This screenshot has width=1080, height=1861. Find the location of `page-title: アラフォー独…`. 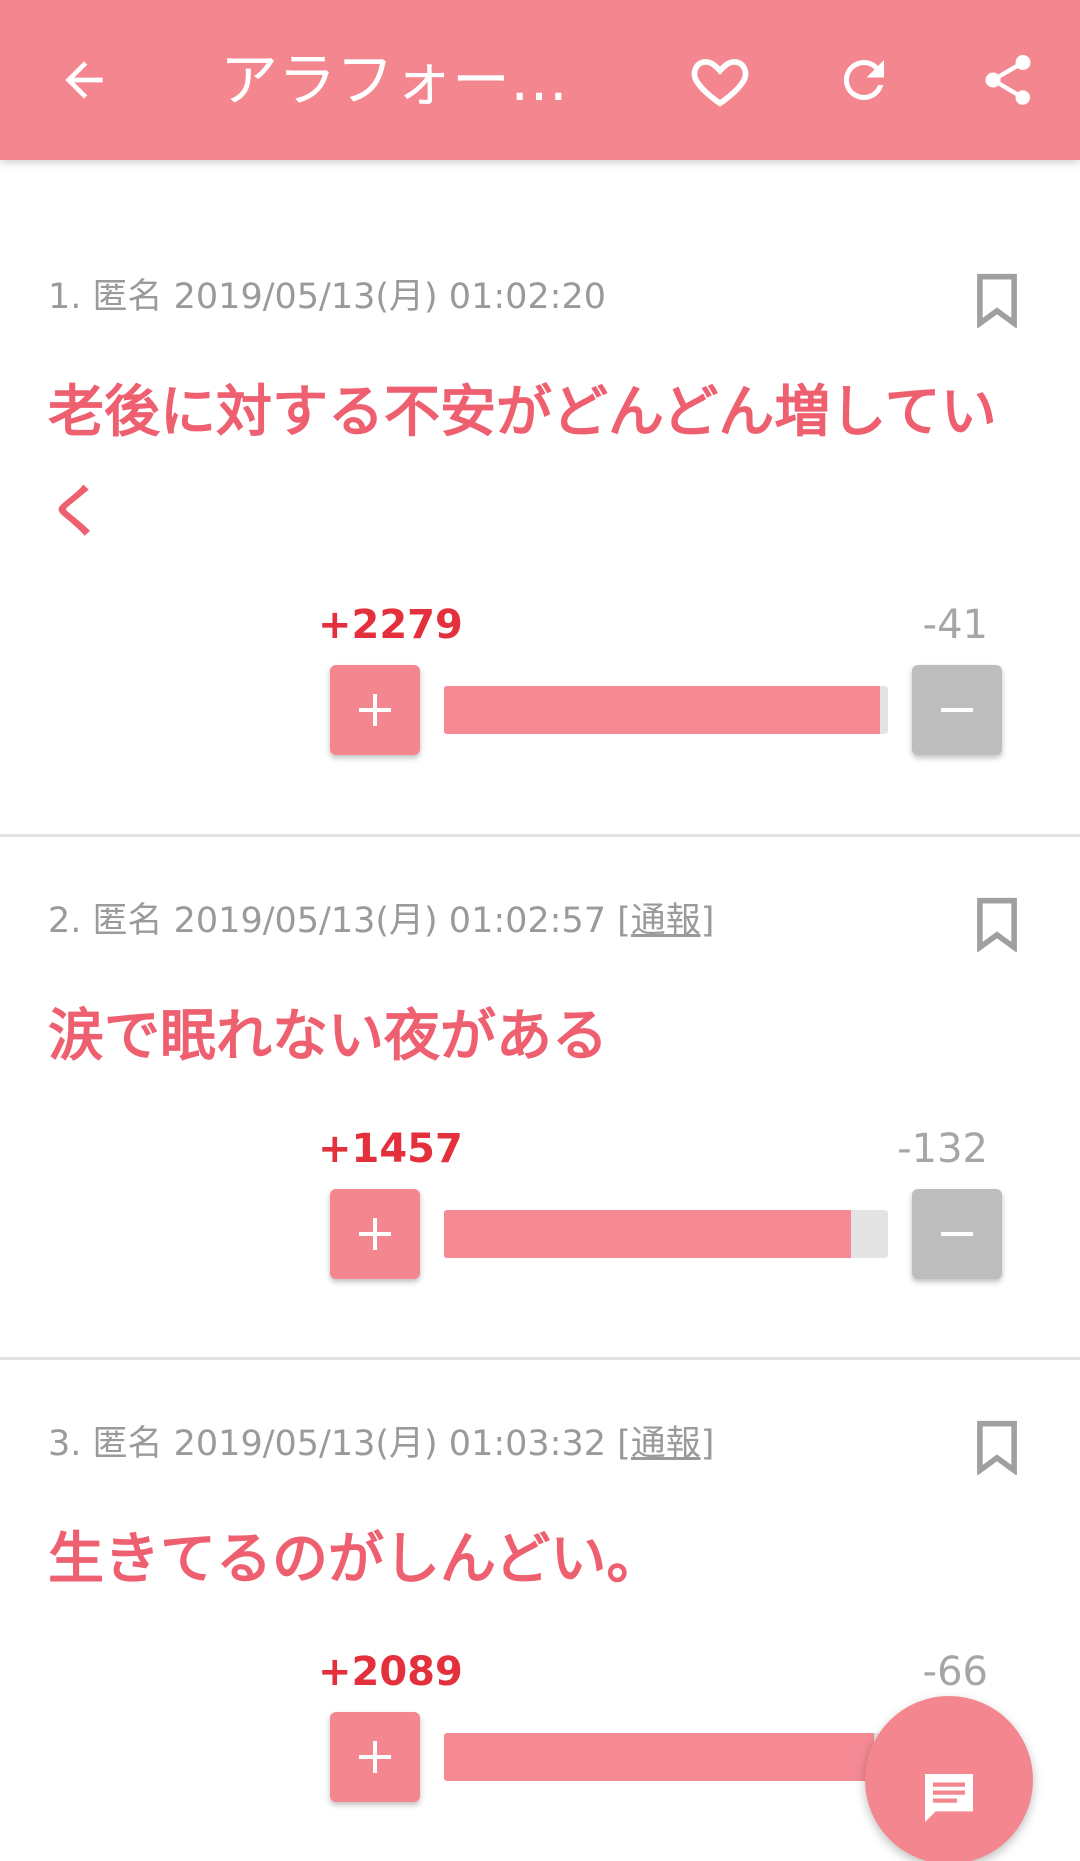

page-title: アラフォー独… is located at coordinates (420, 80).